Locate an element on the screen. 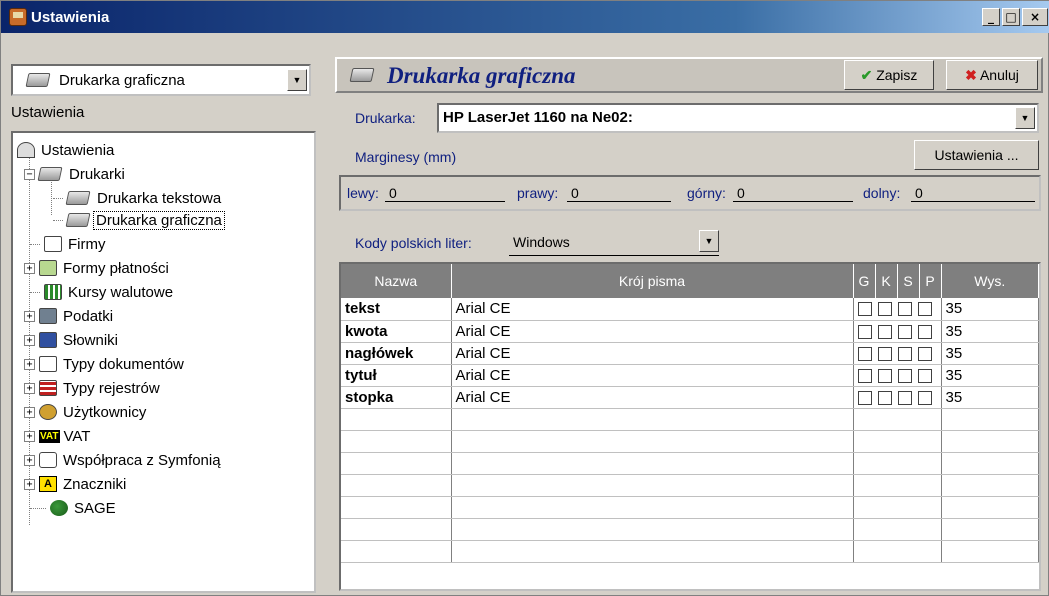  tree-item-formy-platnosci: + Formy płatności is located at coordinates (96, 268).